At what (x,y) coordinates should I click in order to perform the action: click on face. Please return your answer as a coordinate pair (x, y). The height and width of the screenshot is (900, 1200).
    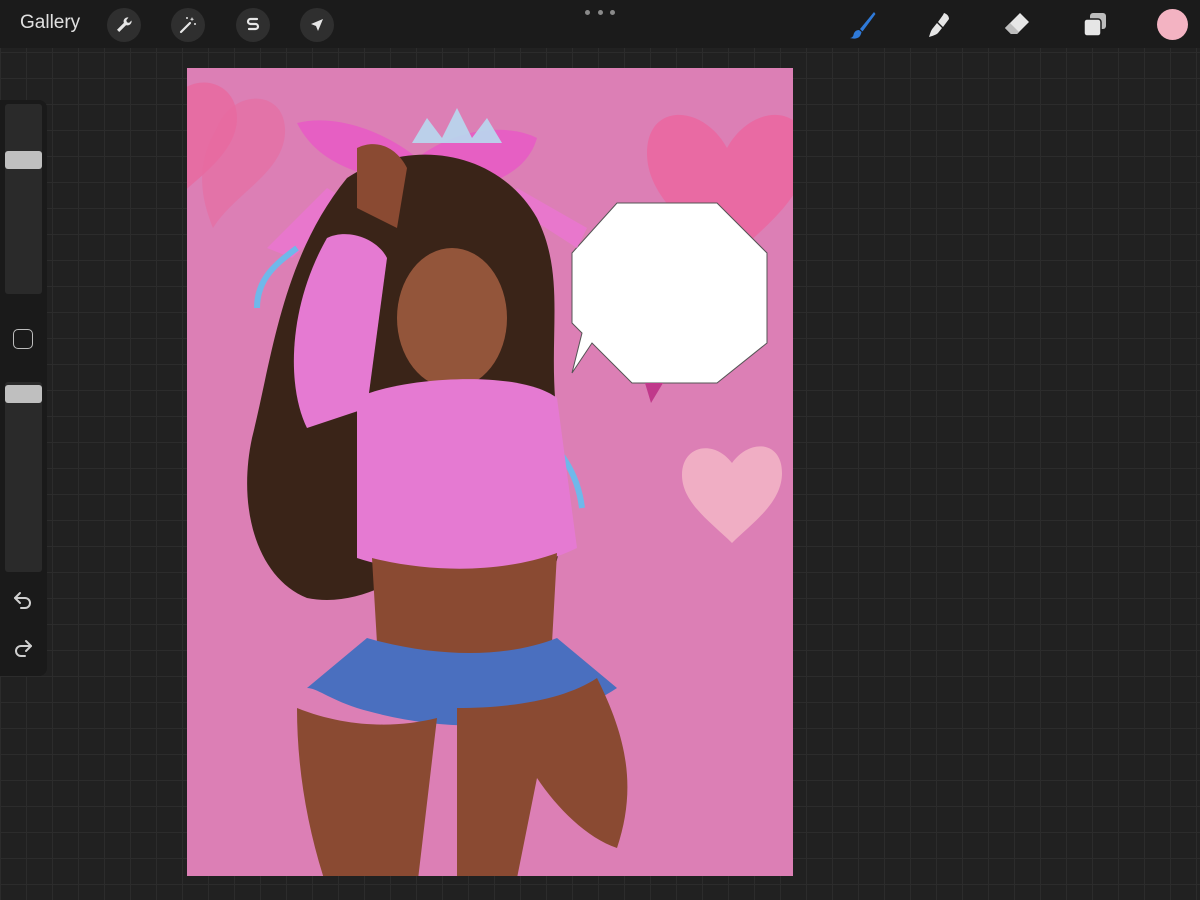
    Looking at the image, I should click on (452, 318).